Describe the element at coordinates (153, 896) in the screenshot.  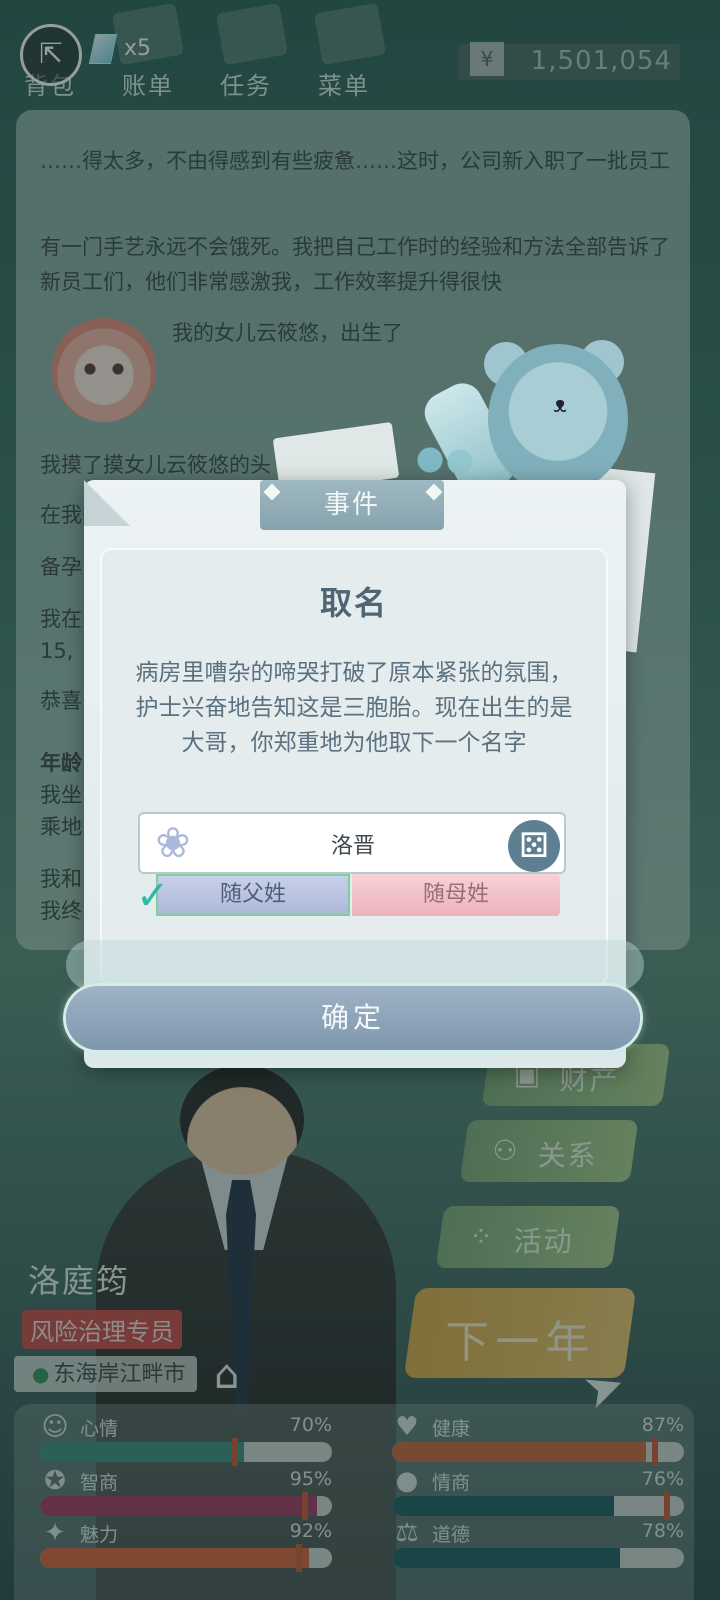
I see `check-icon: ✓` at that location.